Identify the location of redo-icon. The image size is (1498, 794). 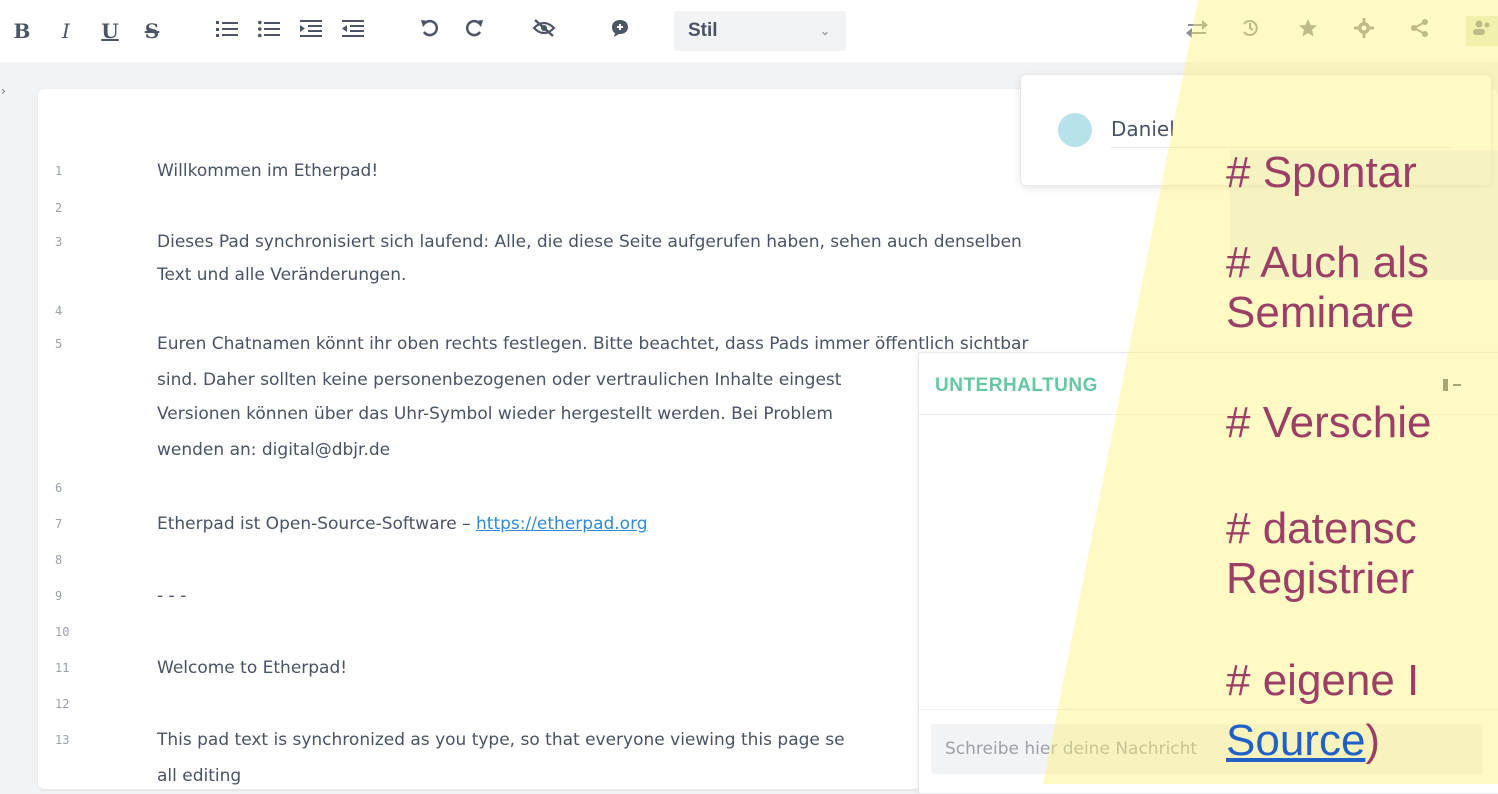
(474, 31).